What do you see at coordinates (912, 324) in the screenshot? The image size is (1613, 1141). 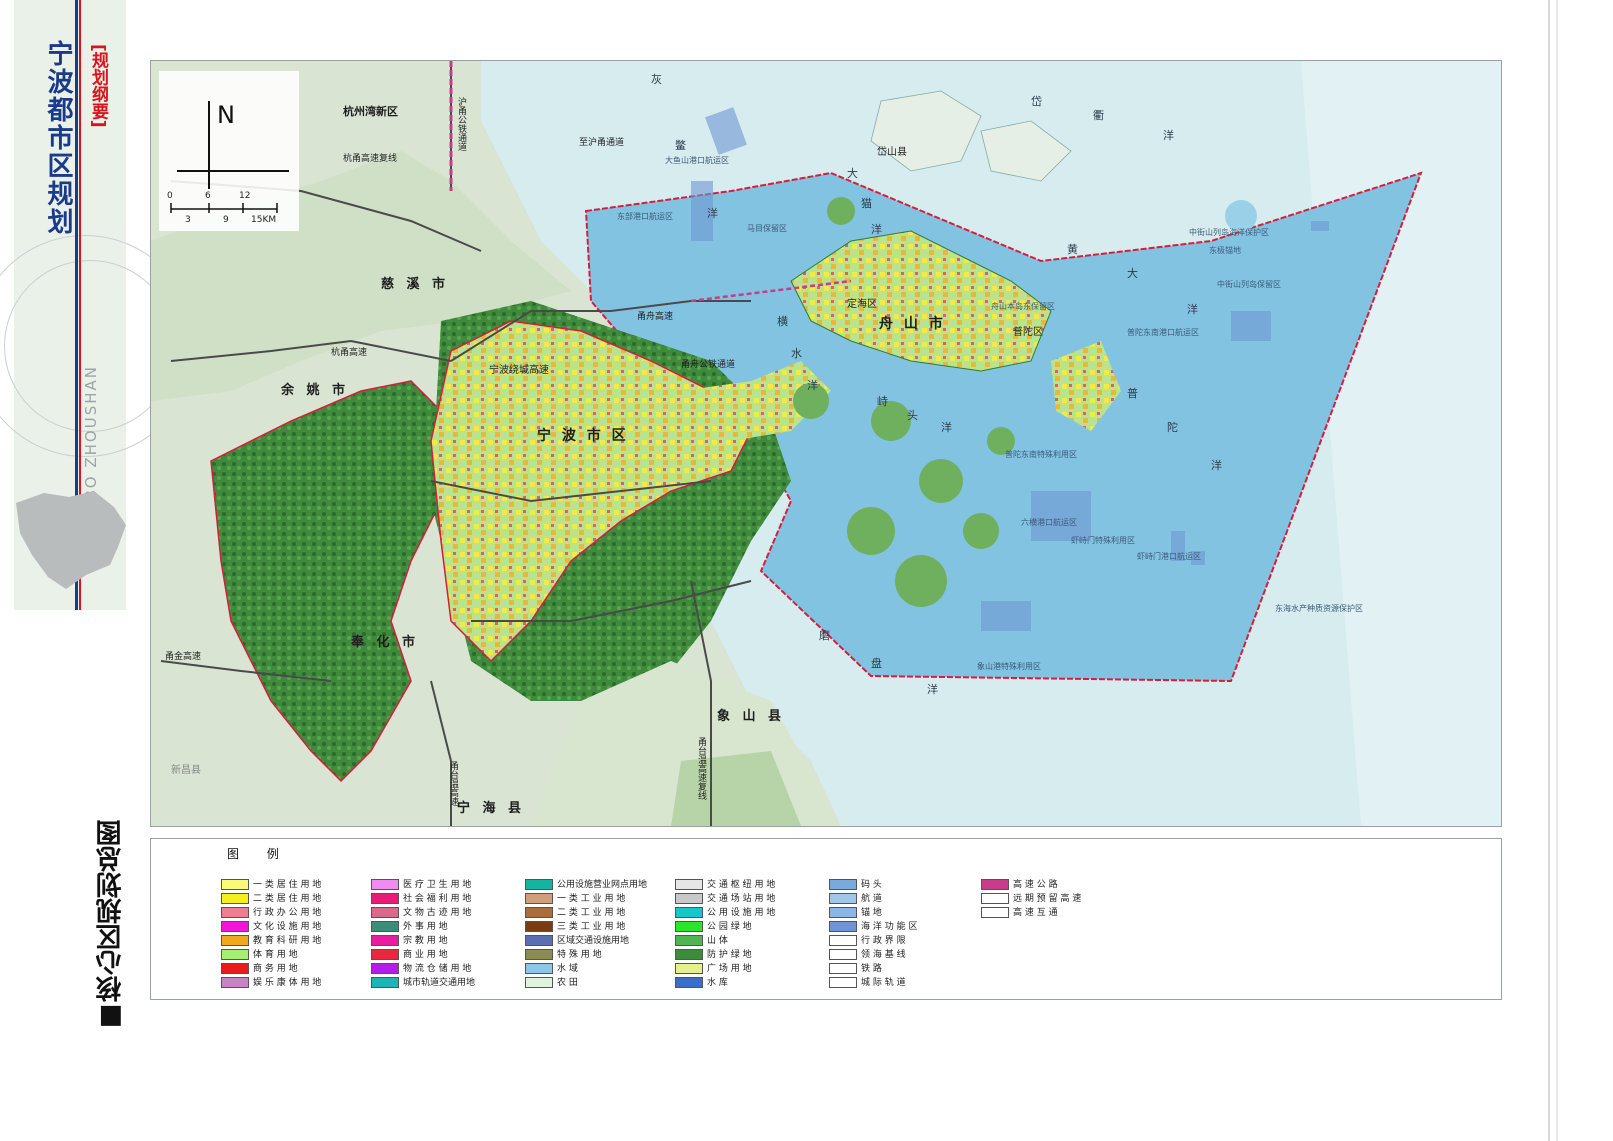 I see `place-label-zhoushan: 舟 山 市` at bounding box center [912, 324].